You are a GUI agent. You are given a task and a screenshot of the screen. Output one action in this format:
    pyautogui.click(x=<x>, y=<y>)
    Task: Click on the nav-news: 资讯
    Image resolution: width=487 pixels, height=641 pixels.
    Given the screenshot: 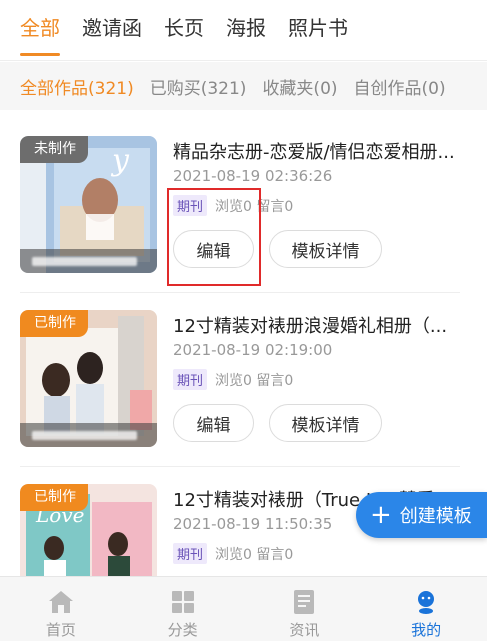 What is the action you would take?
    pyautogui.click(x=305, y=609)
    